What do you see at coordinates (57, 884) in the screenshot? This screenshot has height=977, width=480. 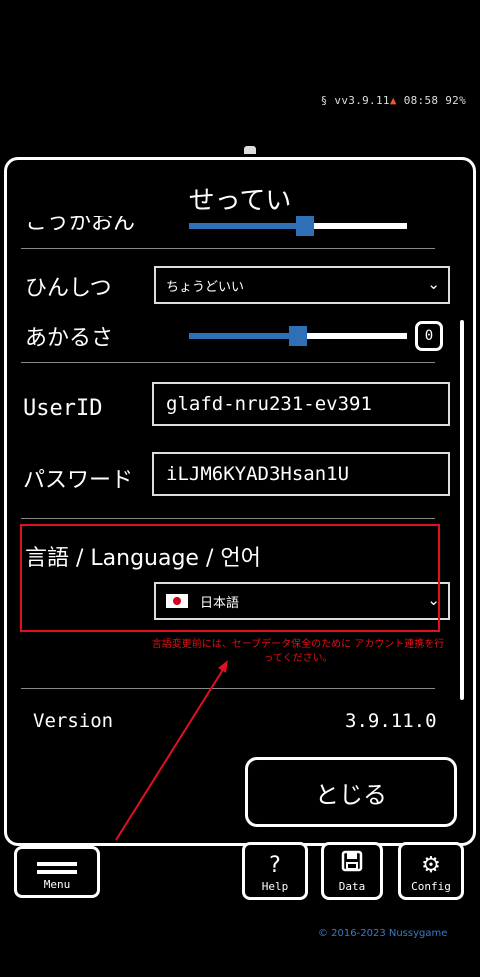 I see `menu-label: Menu` at bounding box center [57, 884].